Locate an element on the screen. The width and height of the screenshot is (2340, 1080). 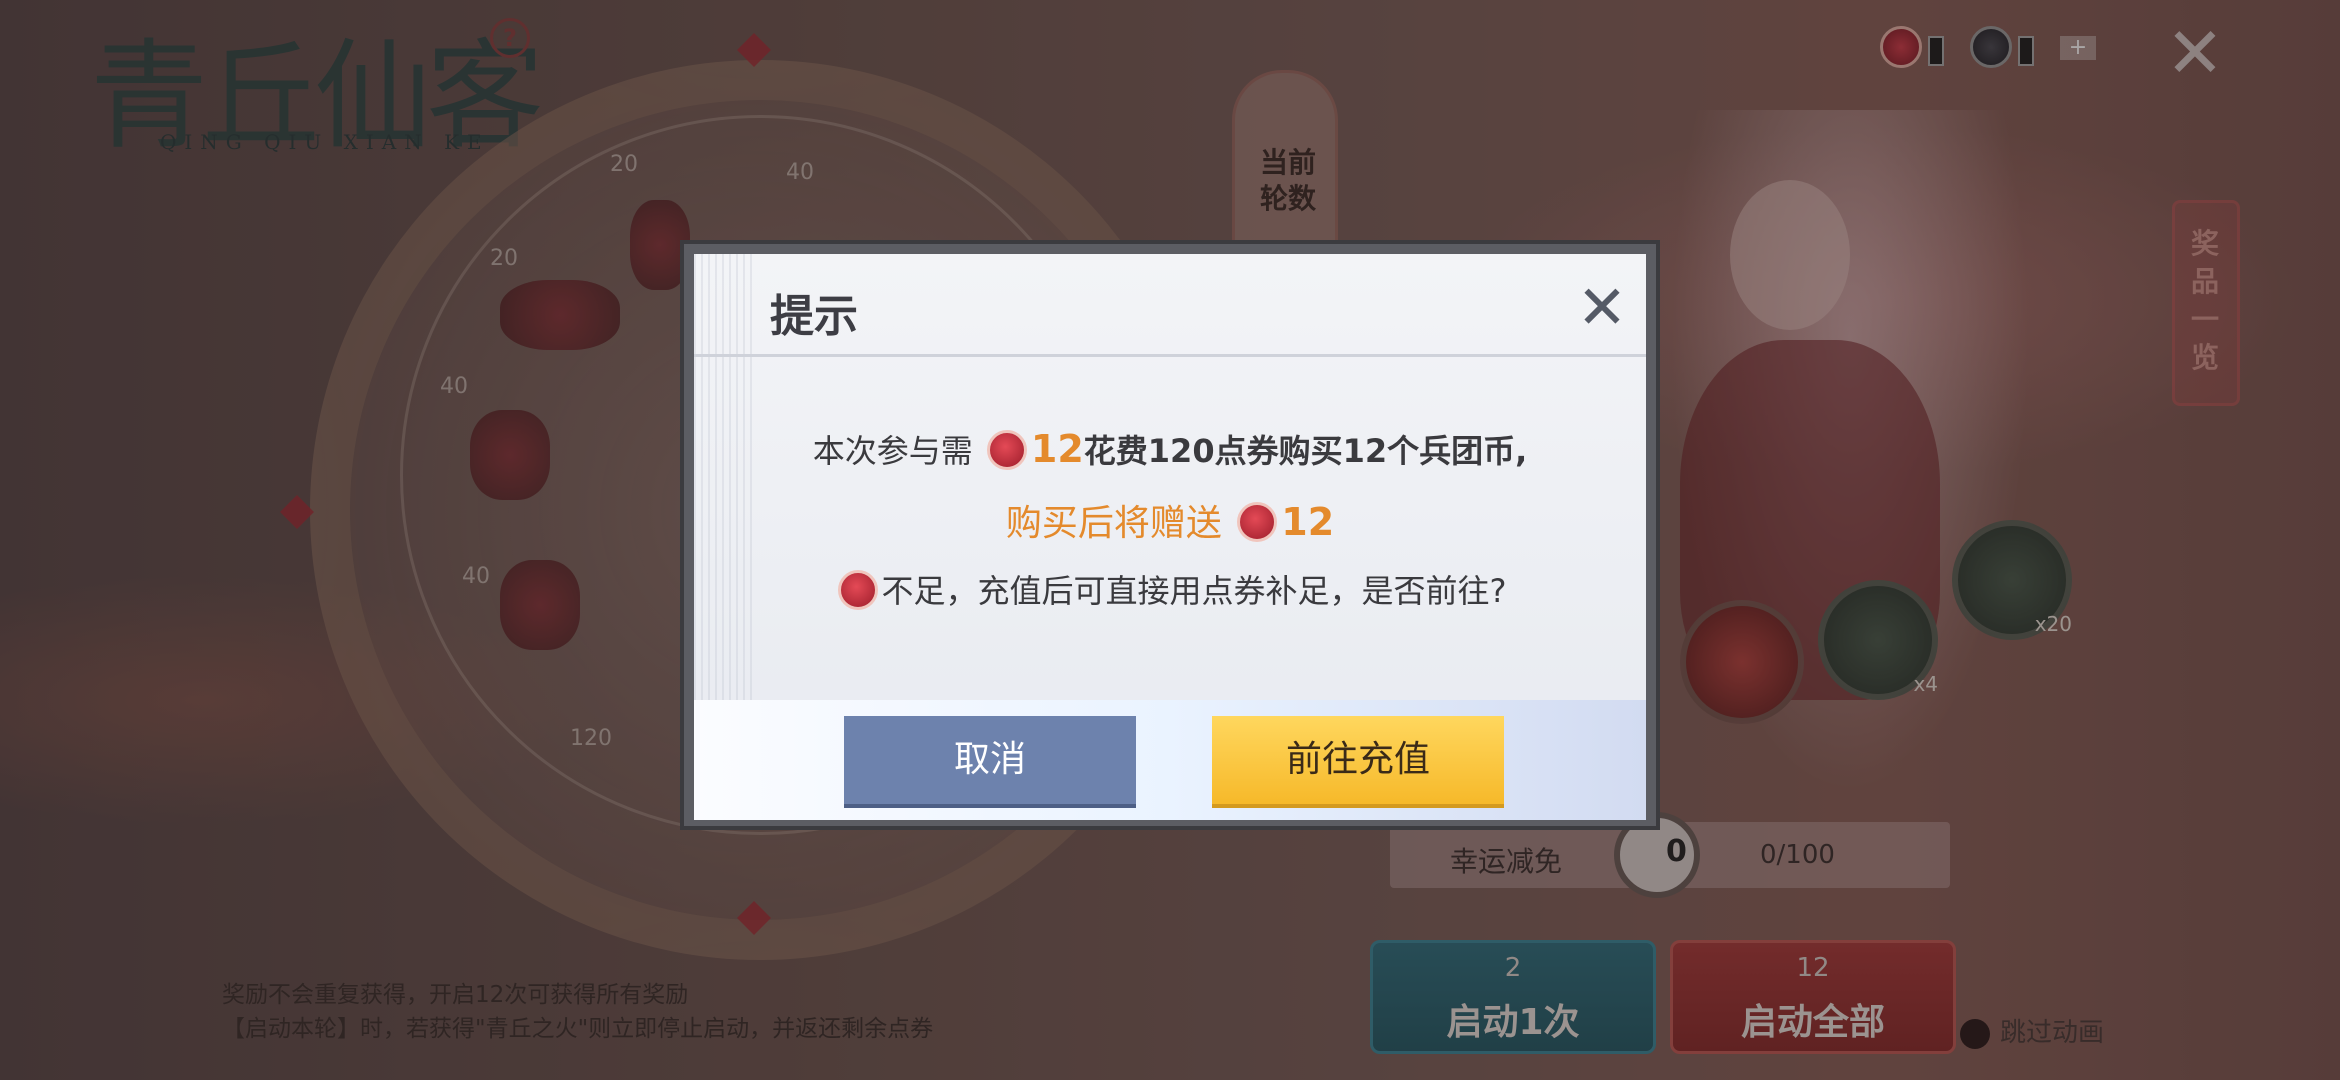
message-prefix: 本次参与需 is located at coordinates (892, 451).